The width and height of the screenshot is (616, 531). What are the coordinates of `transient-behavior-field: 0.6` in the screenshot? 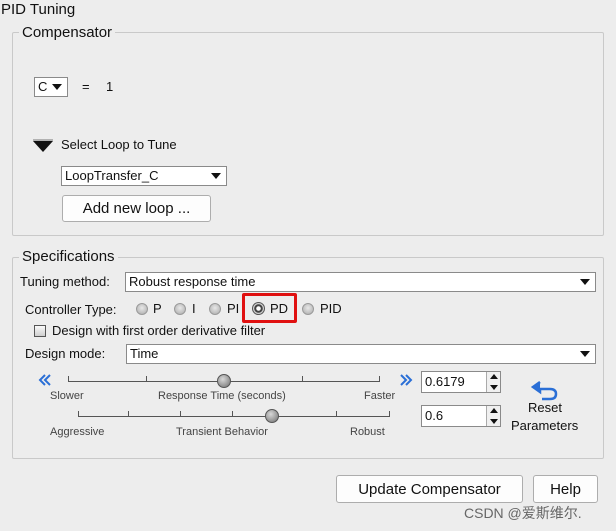 It's located at (461, 416).